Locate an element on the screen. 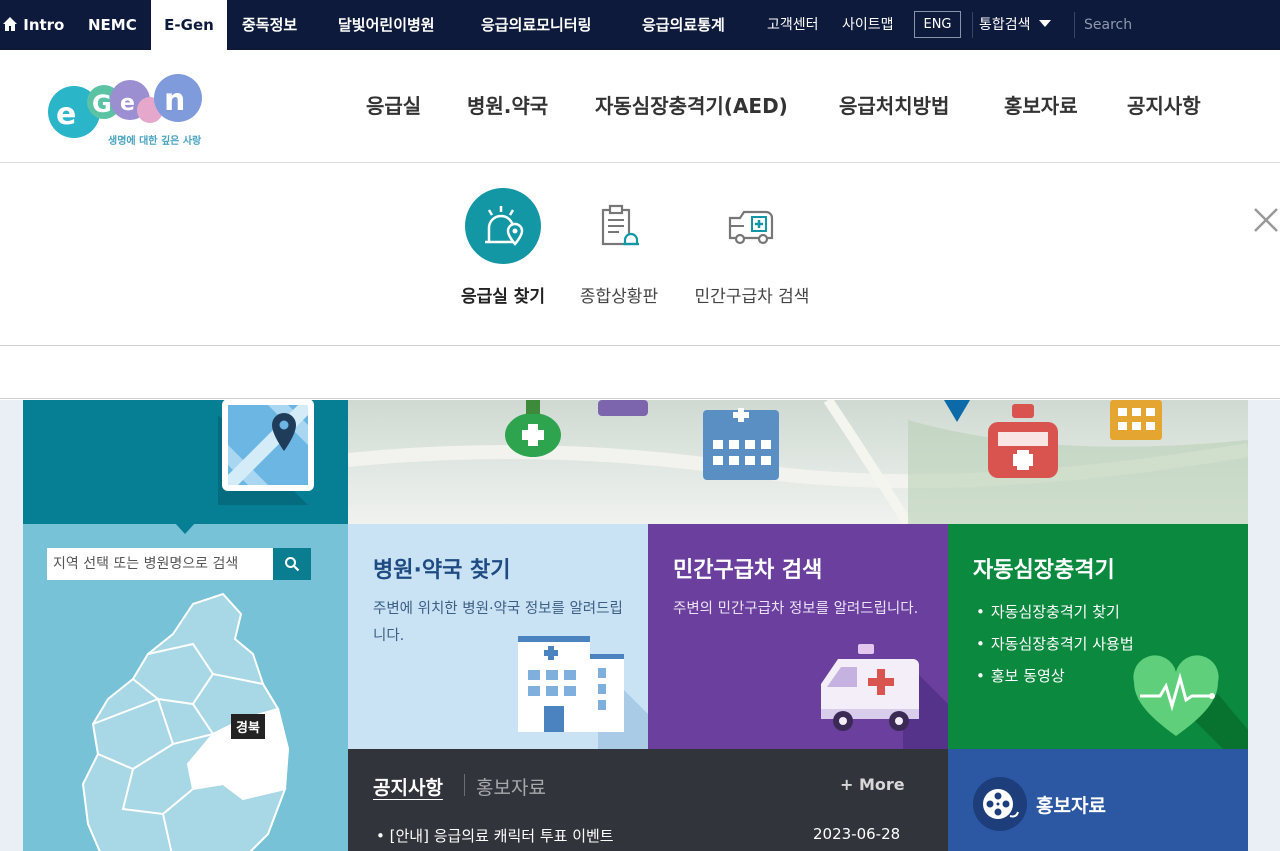 The width and height of the screenshot is (1280, 851). tab-nemc: NEMC is located at coordinates (112, 25).